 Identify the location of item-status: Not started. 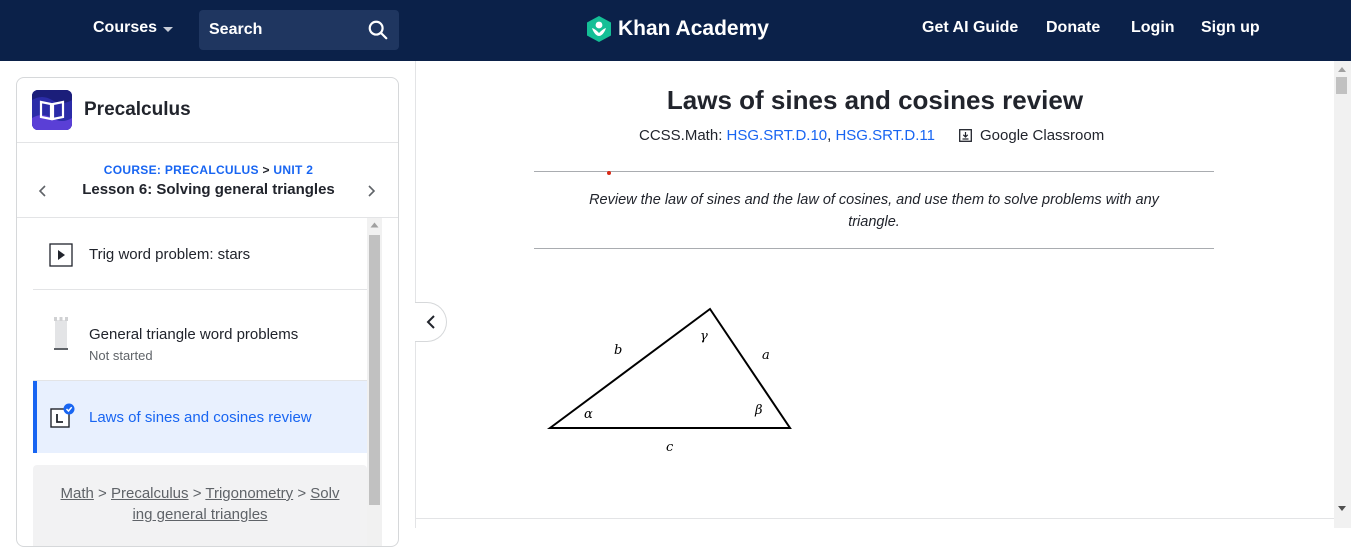
(121, 355).